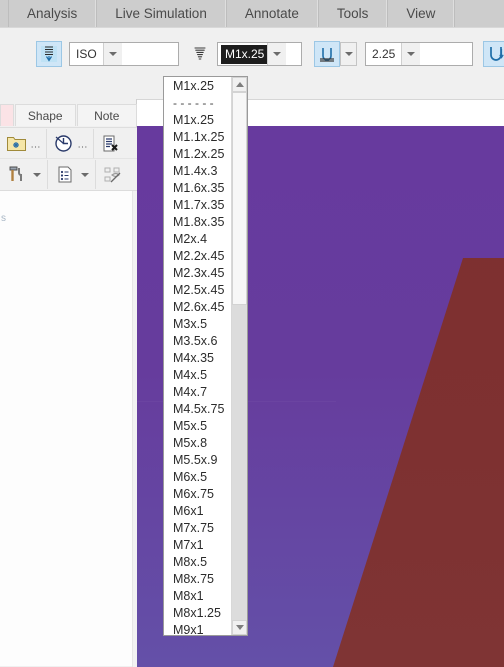 Image resolution: width=504 pixels, height=667 pixels. I want to click on dropdown-item: M6x1, so click(197, 511).